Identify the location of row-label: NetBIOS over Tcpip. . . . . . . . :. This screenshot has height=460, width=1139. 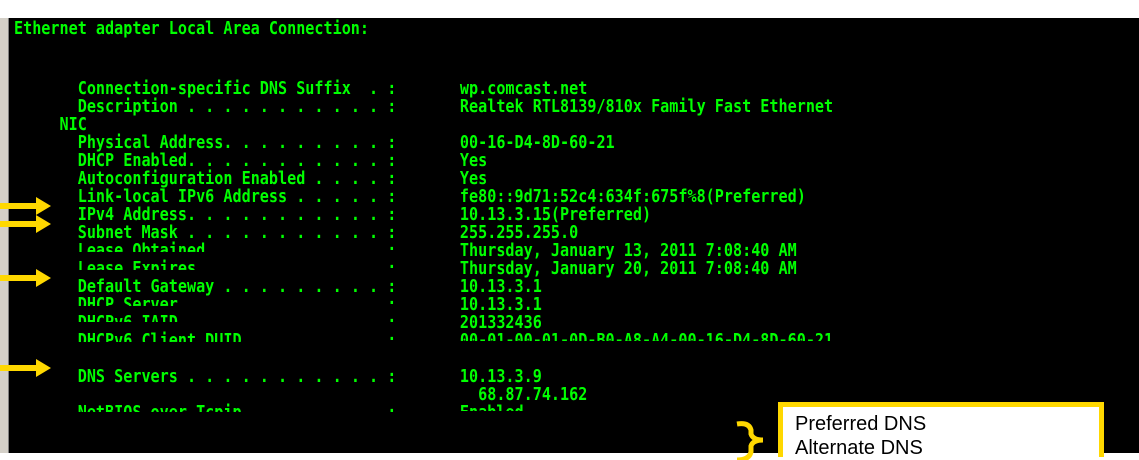
(223, 412).